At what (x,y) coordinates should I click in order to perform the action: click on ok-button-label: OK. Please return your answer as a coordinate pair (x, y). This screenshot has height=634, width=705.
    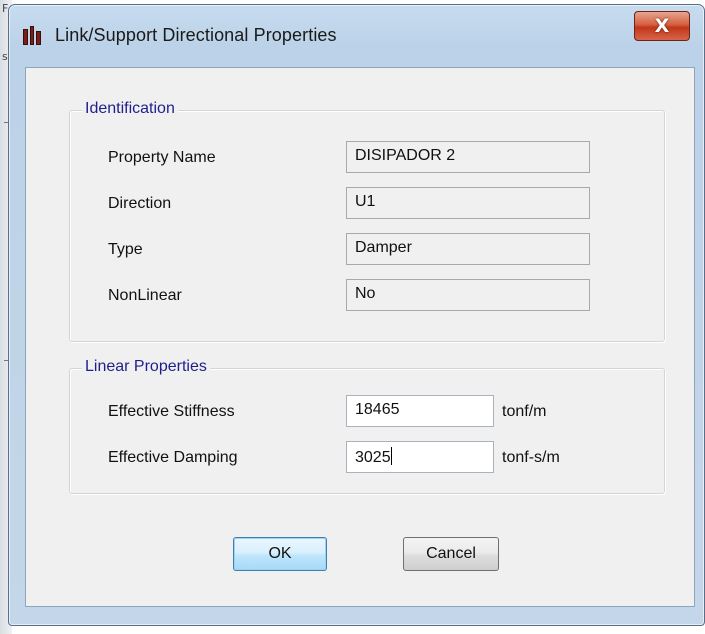
    Looking at the image, I should click on (280, 553).